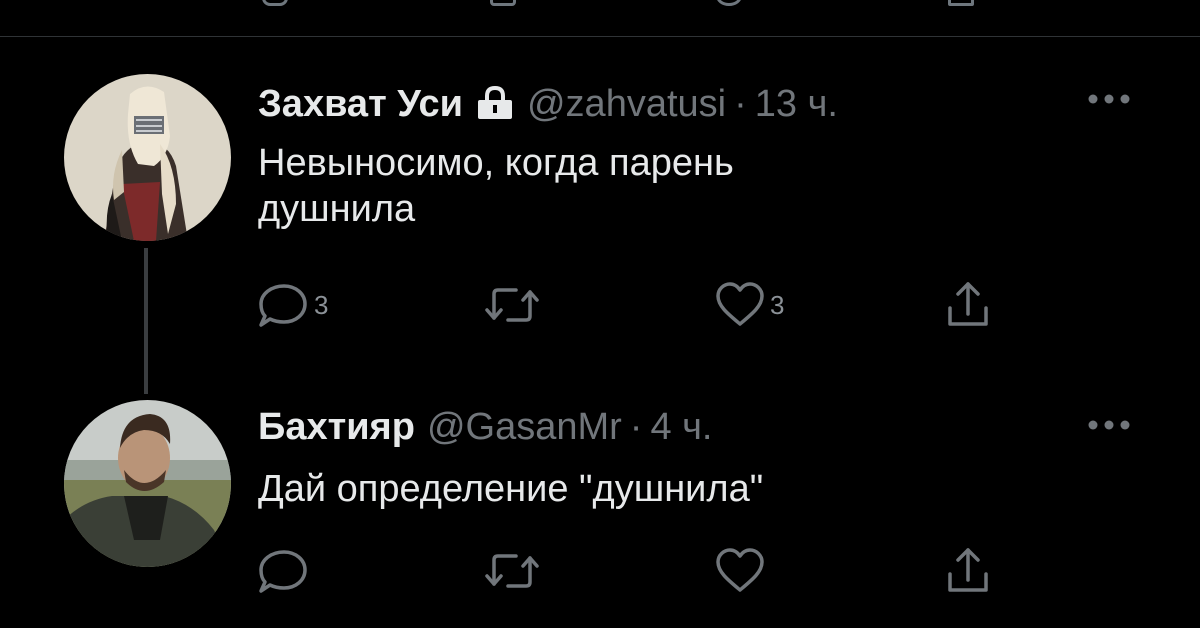 The width and height of the screenshot is (1200, 628). What do you see at coordinates (626, 104) in the screenshot?
I see `user-handle: @zahvatusi` at bounding box center [626, 104].